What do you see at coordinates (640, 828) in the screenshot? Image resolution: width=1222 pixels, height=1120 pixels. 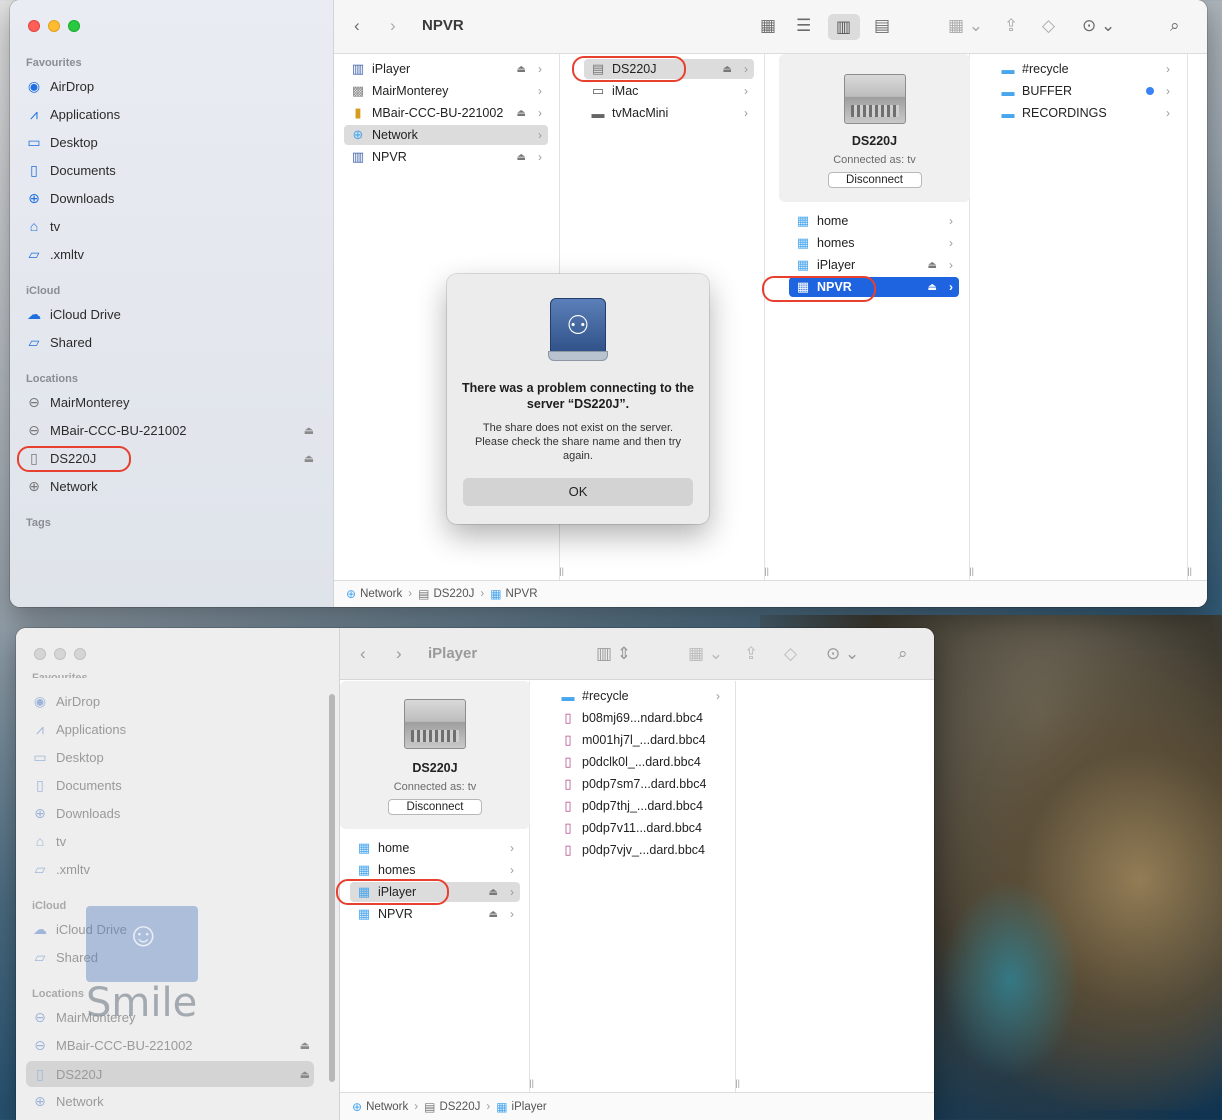 I see `list-item-file: ▯ p0dp7v11...dard.bbc4` at bounding box center [640, 828].